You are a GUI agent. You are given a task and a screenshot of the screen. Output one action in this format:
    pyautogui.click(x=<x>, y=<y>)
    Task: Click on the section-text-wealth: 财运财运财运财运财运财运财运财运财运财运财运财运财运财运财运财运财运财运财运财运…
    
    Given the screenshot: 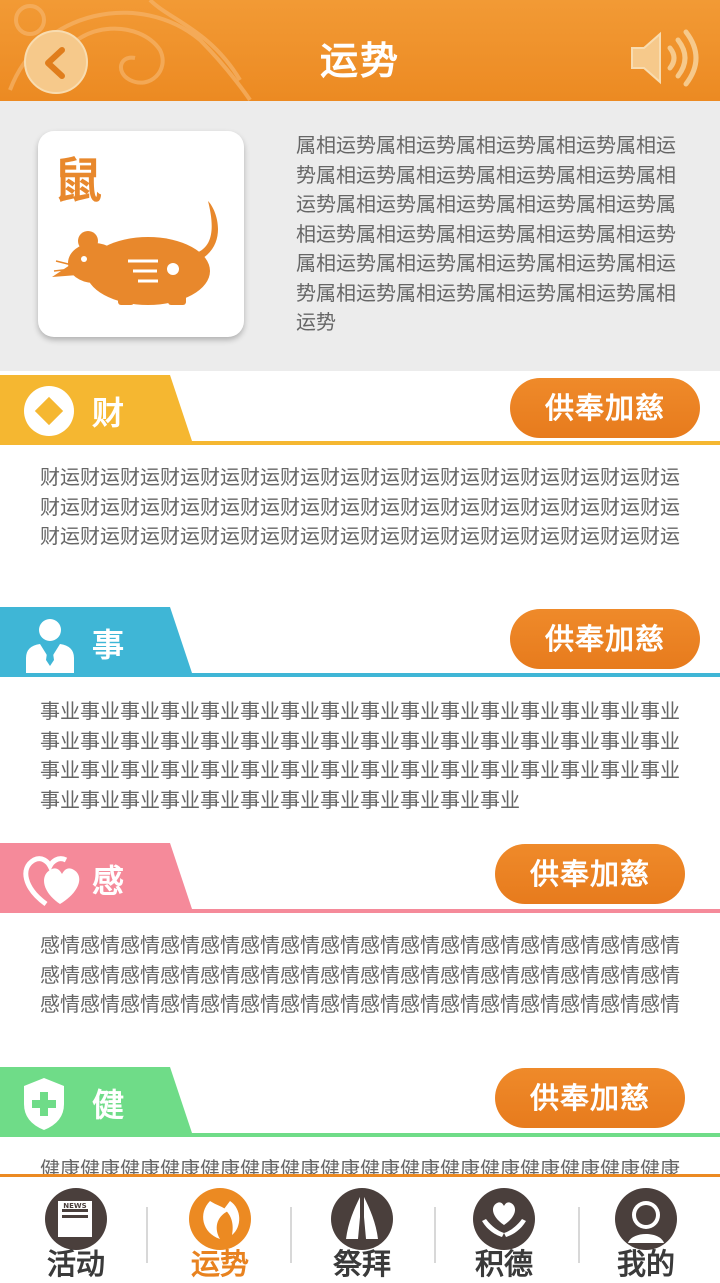 What is the action you would take?
    pyautogui.click(x=360, y=506)
    